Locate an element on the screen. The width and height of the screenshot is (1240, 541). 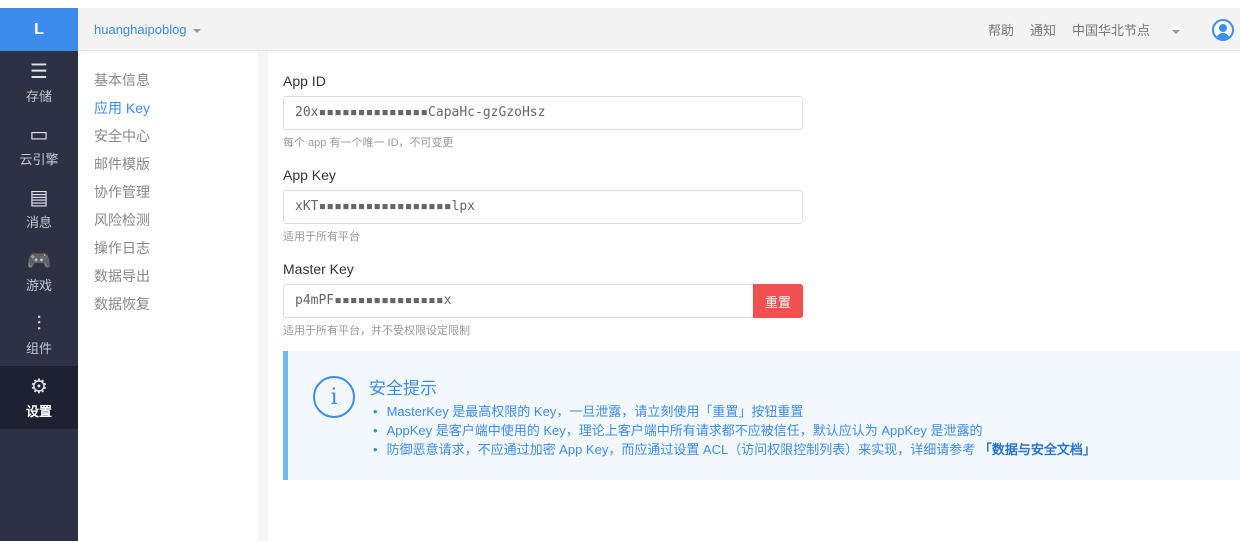
gear-icon: ⚙ is located at coordinates (39, 386).